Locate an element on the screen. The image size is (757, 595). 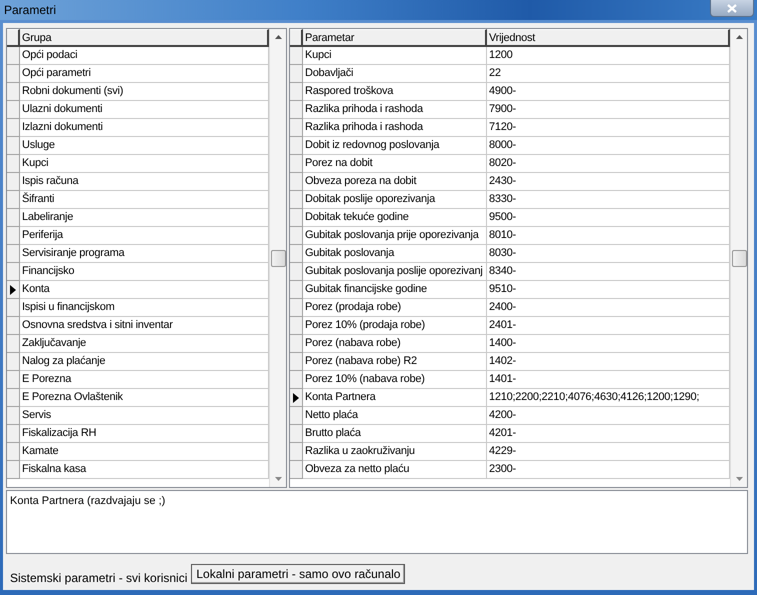
table-cell: Porez (prodaja robe) is located at coordinates (395, 308).